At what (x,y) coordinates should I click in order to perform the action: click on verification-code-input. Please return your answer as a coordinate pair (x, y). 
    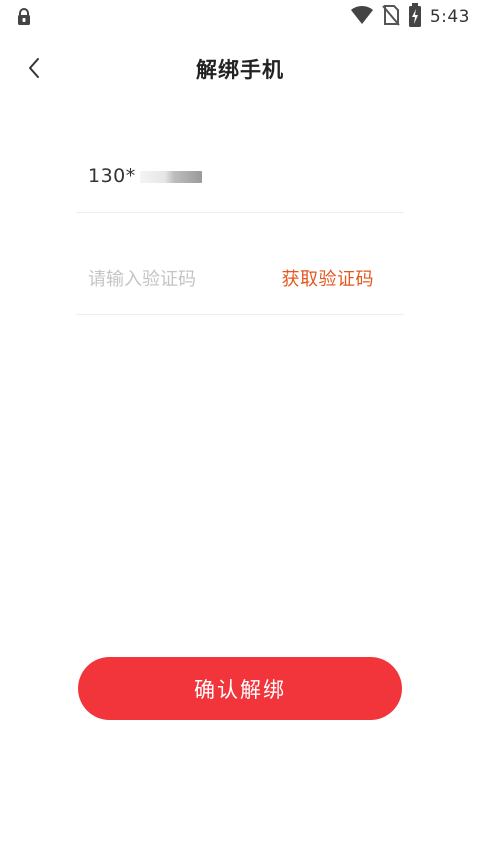
    Looking at the image, I should click on (178, 279).